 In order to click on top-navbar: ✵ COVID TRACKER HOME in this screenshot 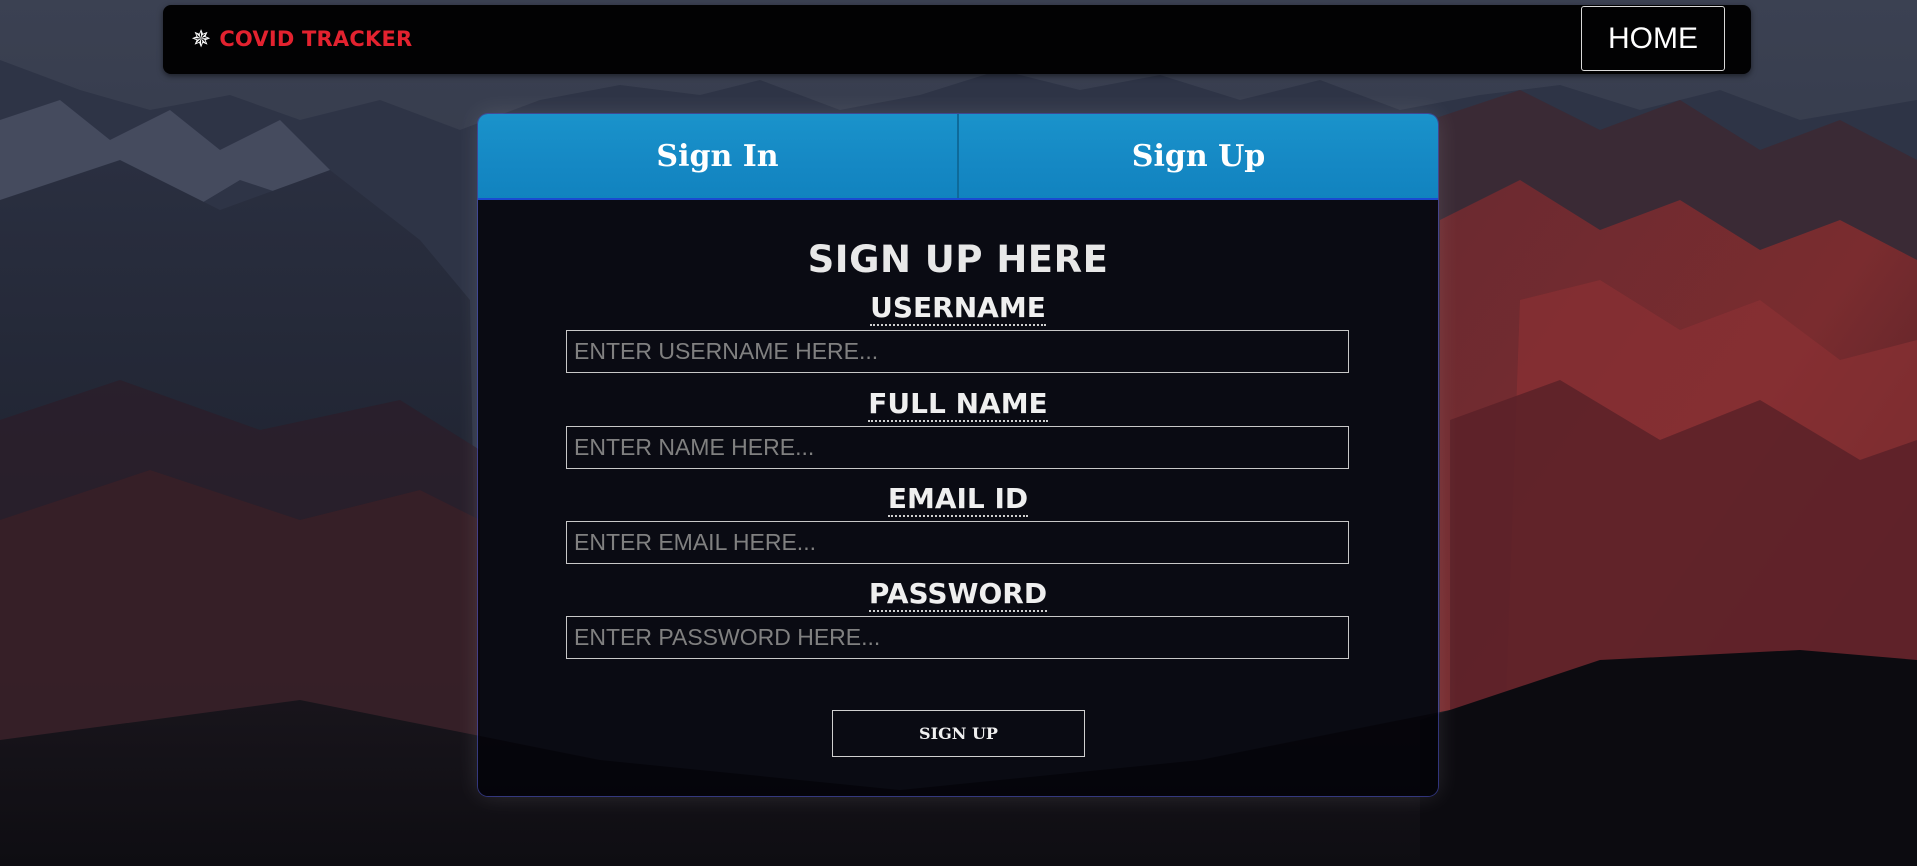, I will do `click(957, 39)`.